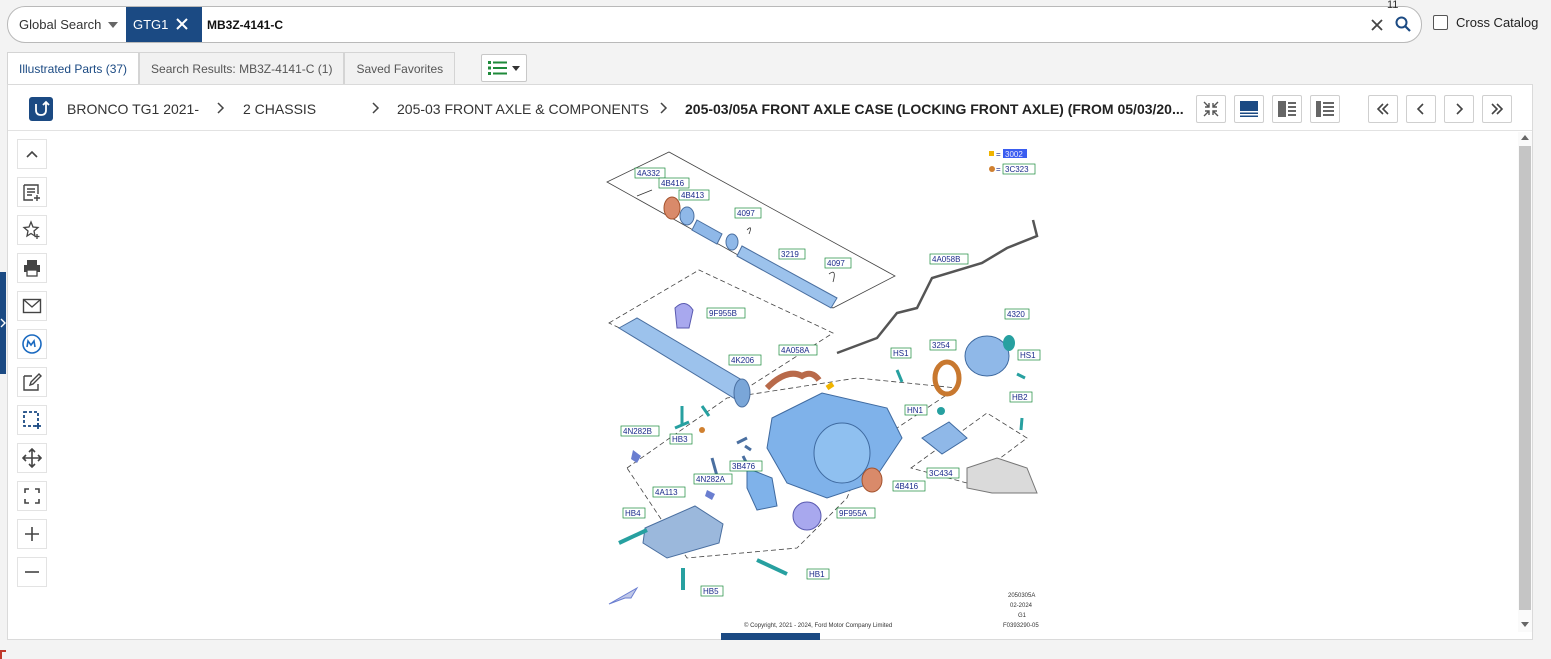 The image size is (1551, 659). Describe the element at coordinates (637, 431) in the screenshot. I see `callout-label: 4N282B` at that location.